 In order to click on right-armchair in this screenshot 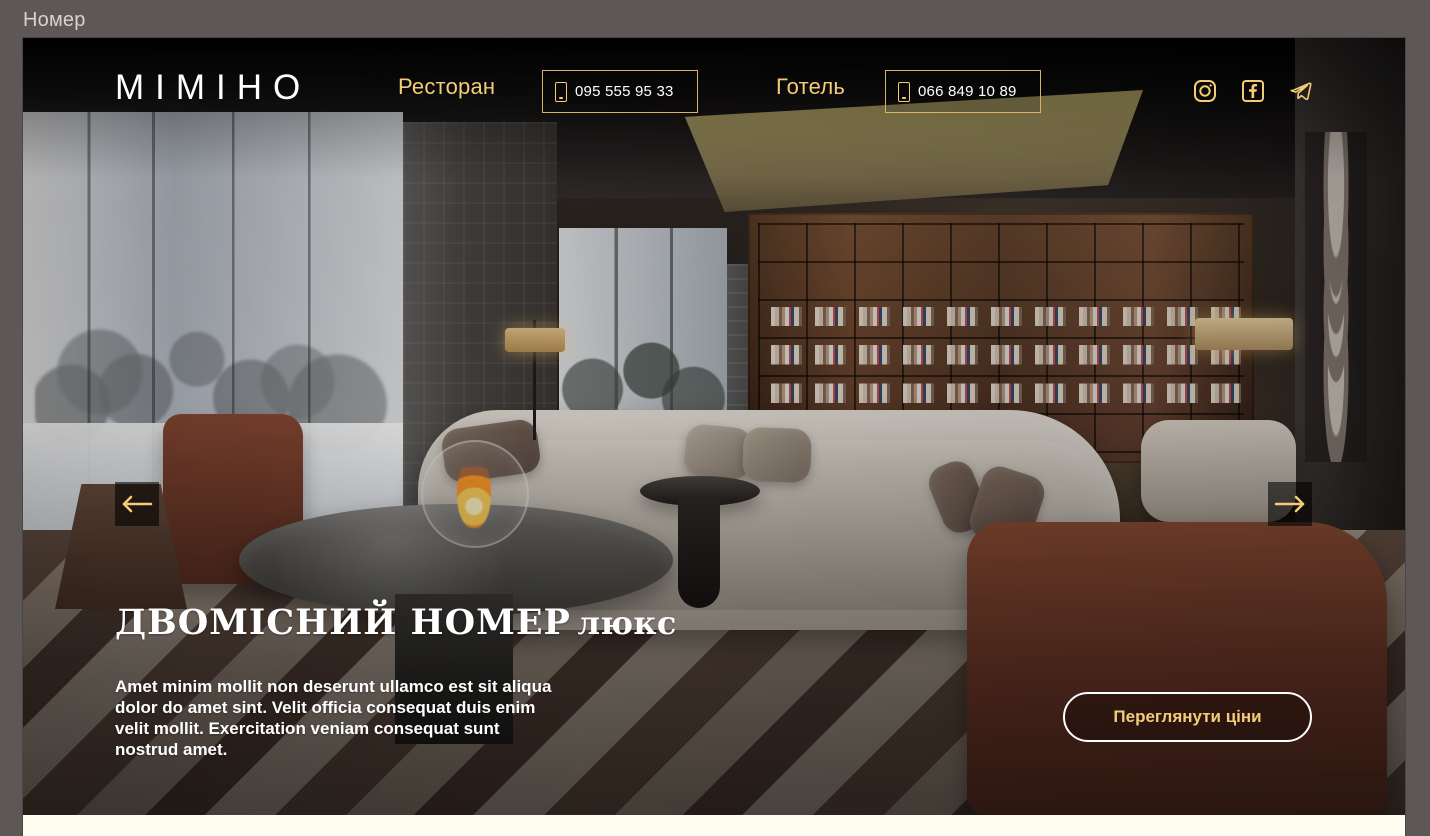, I will do `click(1177, 668)`.